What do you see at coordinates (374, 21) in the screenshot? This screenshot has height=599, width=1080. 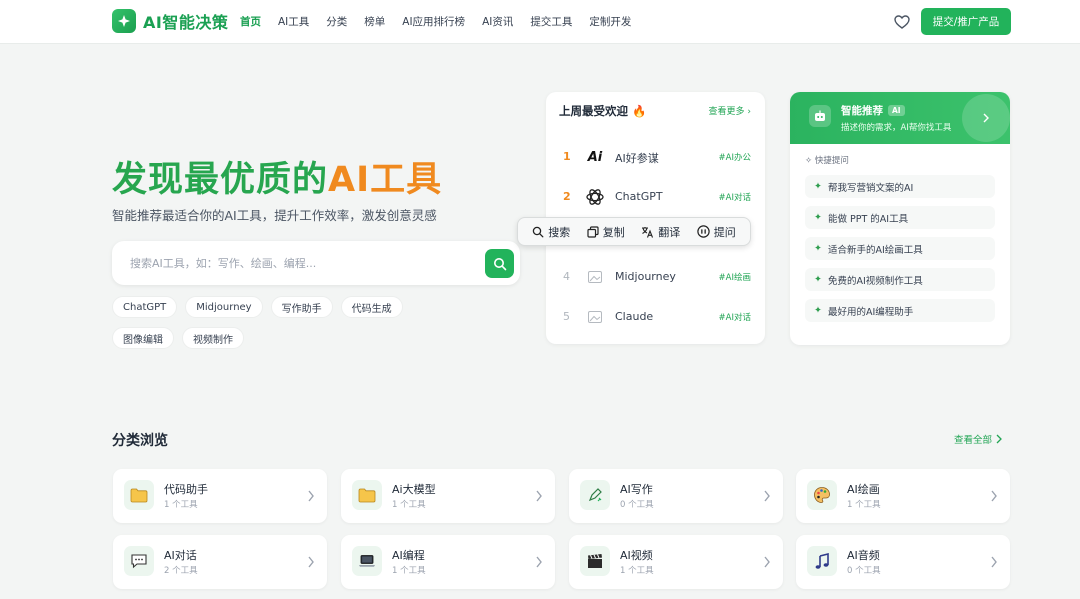 I see `nav-rankings: 榜单` at bounding box center [374, 21].